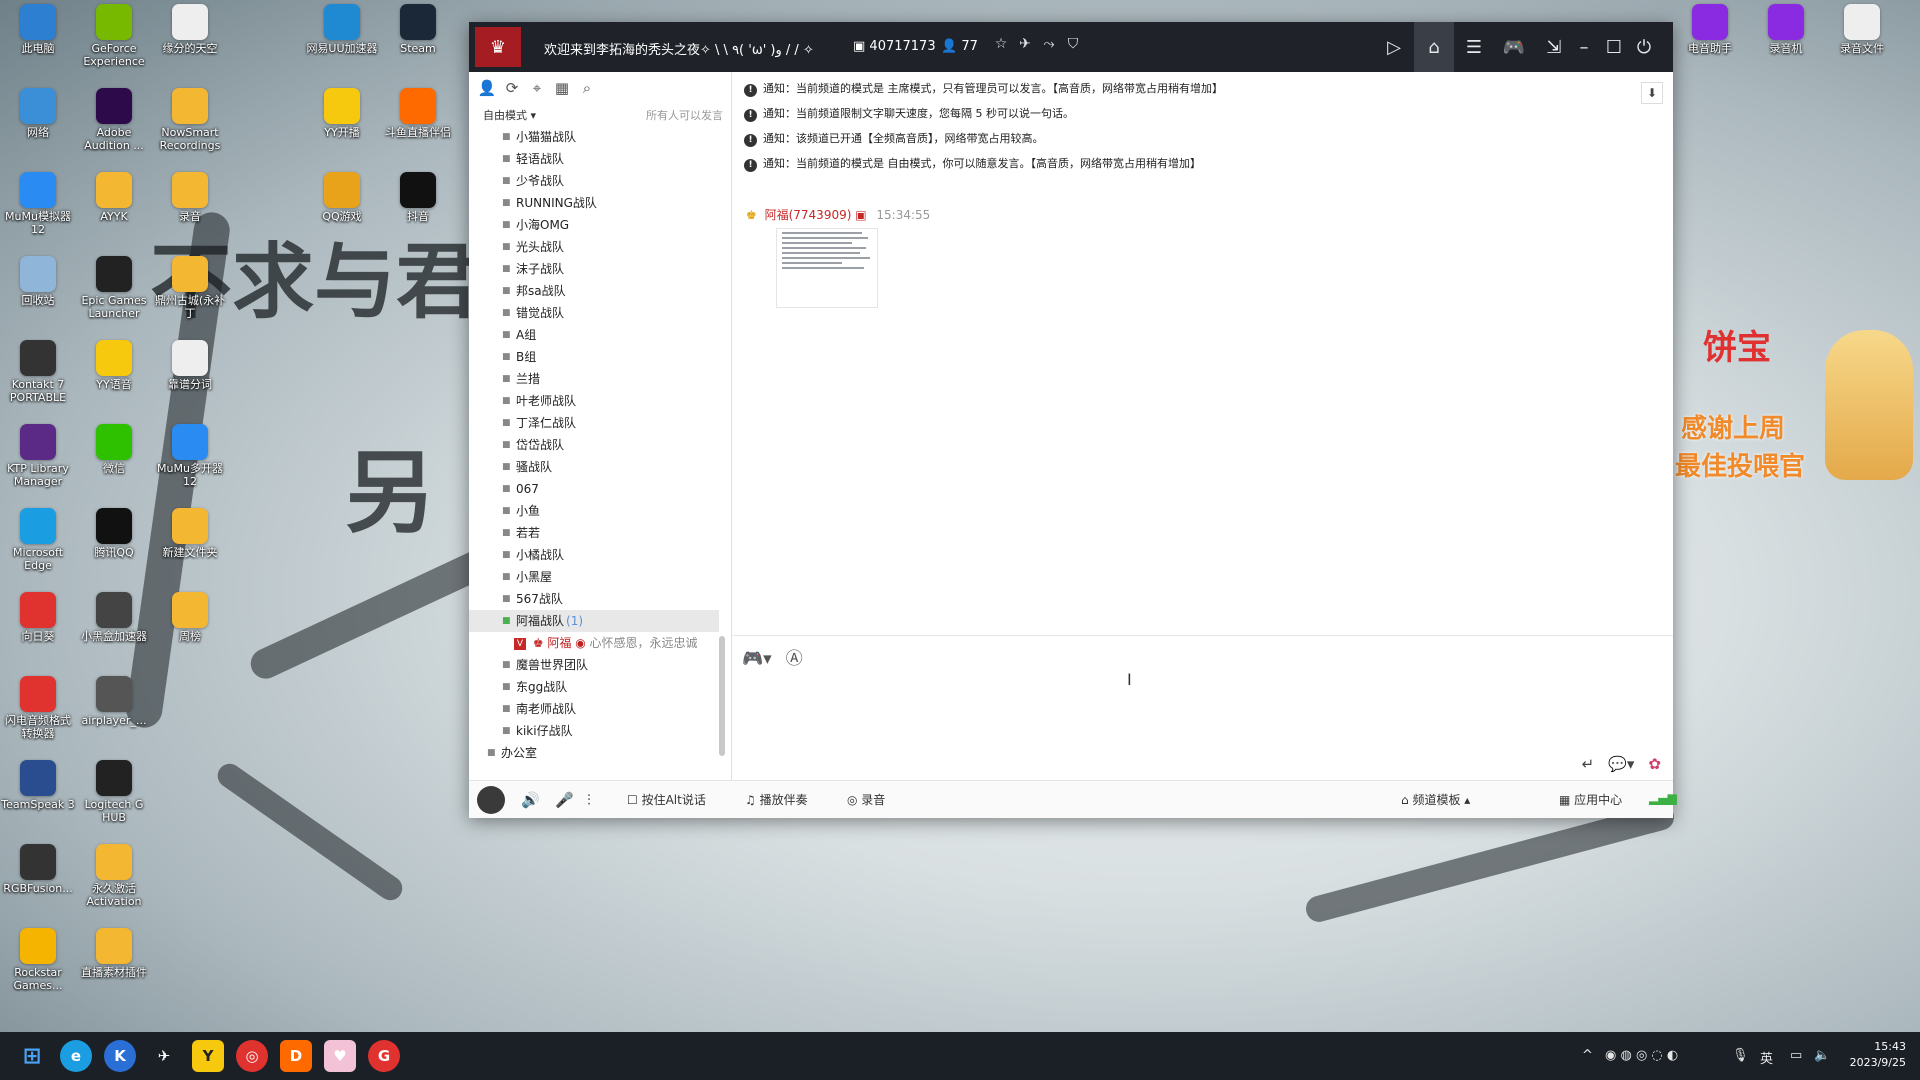  I want to click on channel-item: ■ 若若, so click(594, 533).